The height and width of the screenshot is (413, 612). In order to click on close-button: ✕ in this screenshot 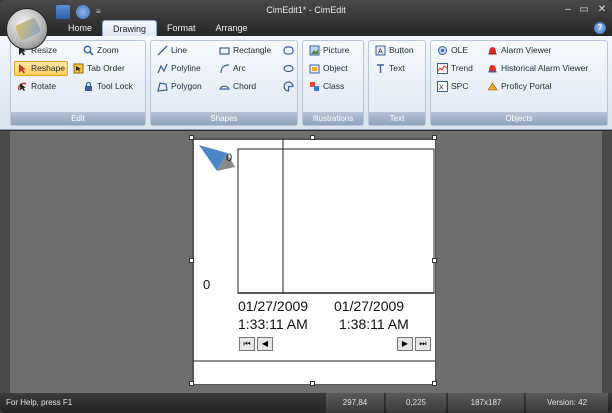, I will do `click(602, 10)`.